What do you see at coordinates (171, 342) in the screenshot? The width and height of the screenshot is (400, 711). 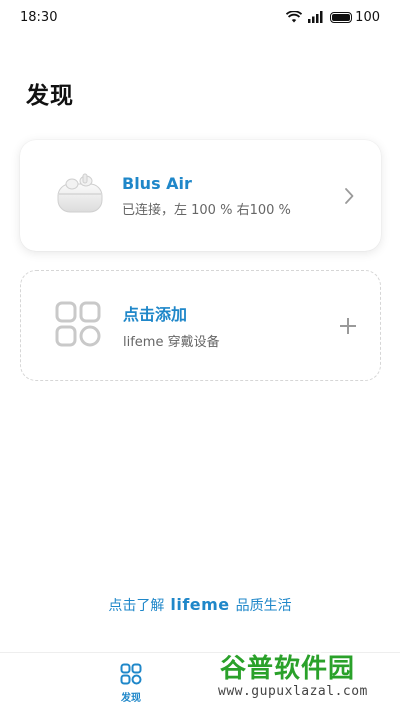 I see `add-card-subtitle: lifeme 穿戴设备` at bounding box center [171, 342].